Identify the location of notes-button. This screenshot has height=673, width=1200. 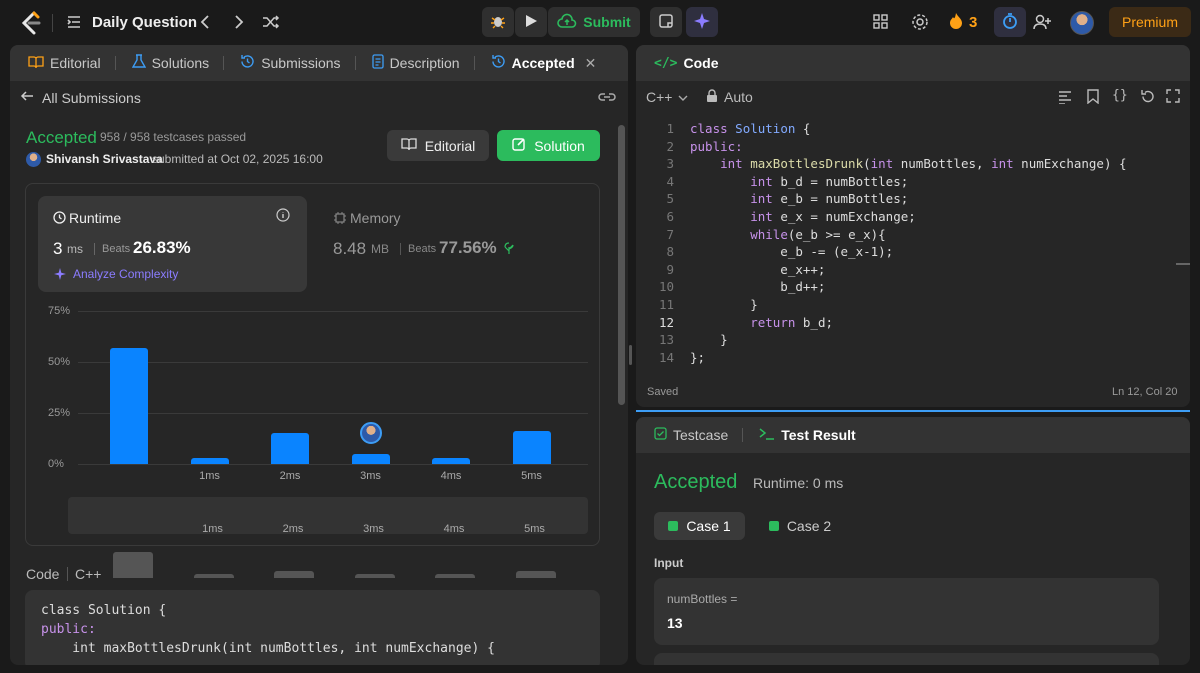
(666, 22).